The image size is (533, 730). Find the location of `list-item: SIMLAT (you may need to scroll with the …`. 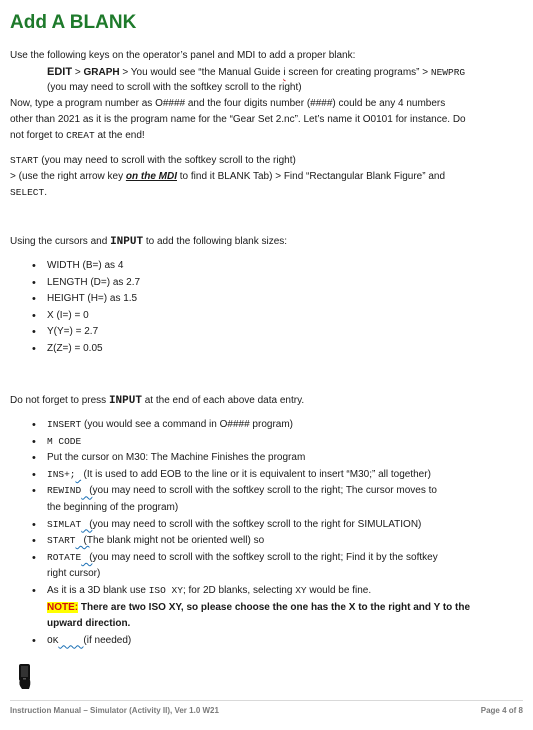

list-item: SIMLAT (you may need to scroll with the … is located at coordinates (268, 525).